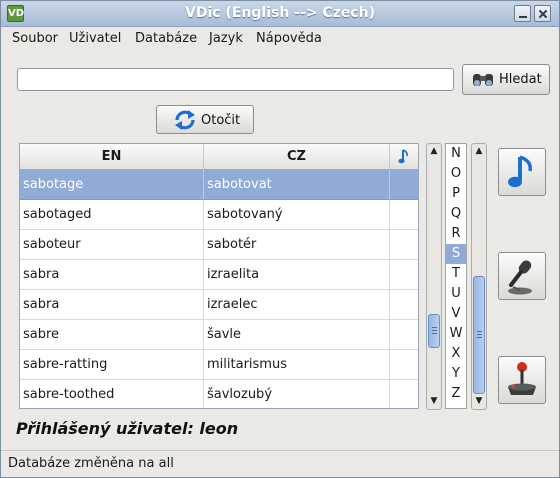 This screenshot has width=560, height=478. I want to click on menu-databaze: Databáze, so click(166, 38).